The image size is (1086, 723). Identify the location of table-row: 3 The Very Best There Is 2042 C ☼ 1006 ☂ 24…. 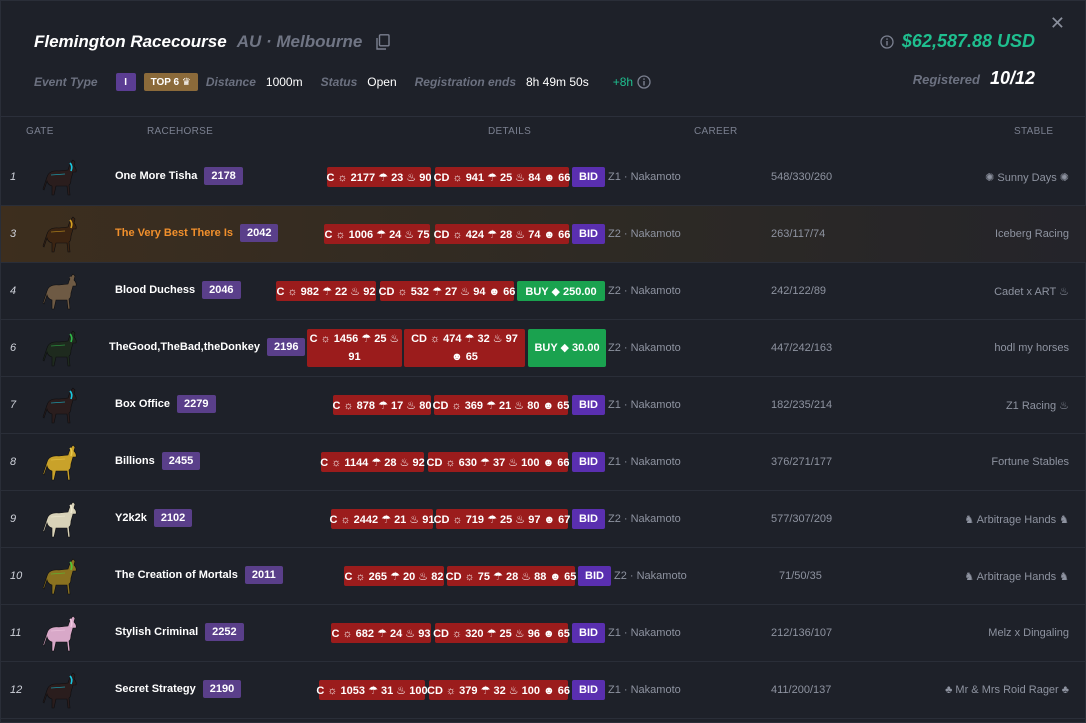
(543, 234).